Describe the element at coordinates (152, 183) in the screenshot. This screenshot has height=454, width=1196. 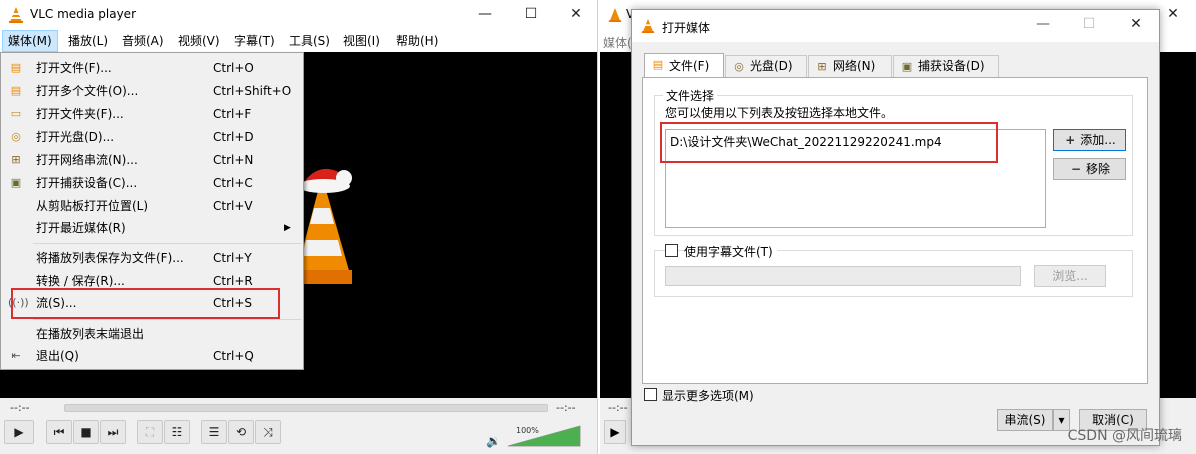
I see `menu-item-open-capture: ▣ 打开捕获设备(C)... Ctrl+C` at that location.